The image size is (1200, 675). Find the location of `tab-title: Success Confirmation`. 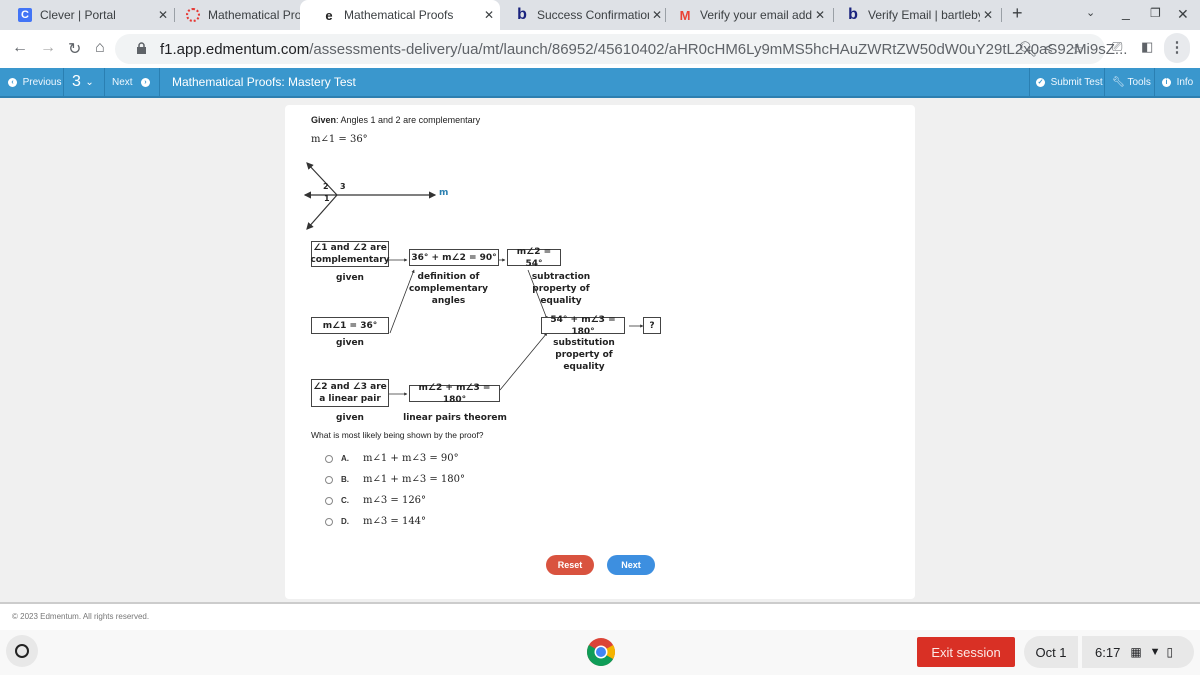

tab-title: Success Confirmation is located at coordinates (593, 15).